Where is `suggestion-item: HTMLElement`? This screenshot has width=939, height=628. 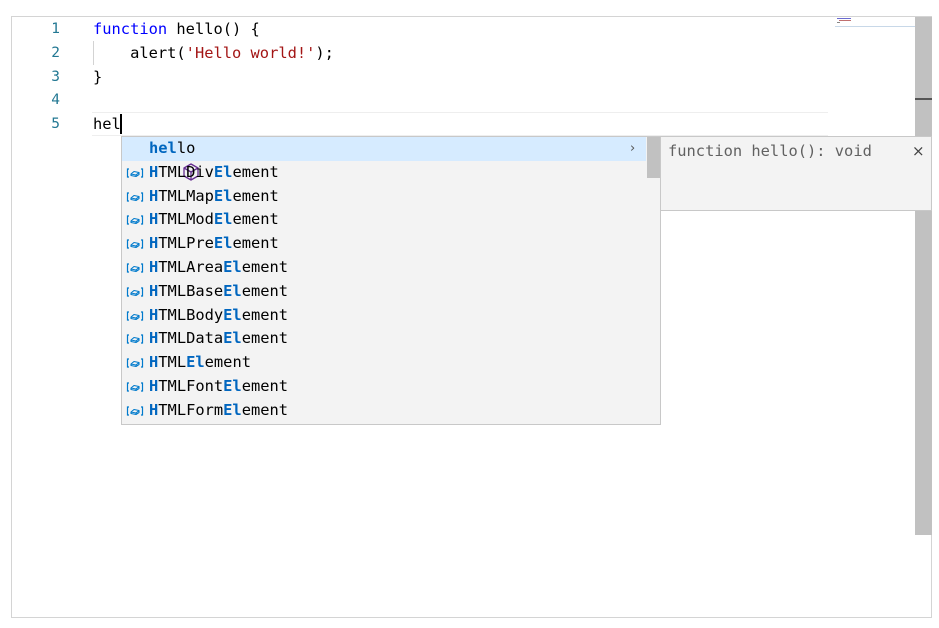 suggestion-item: HTMLElement is located at coordinates (384, 363).